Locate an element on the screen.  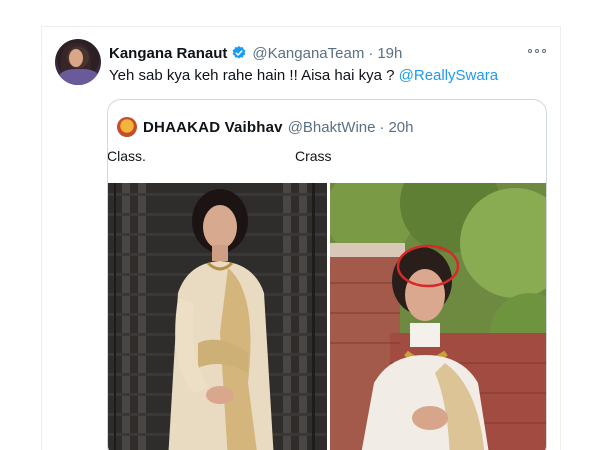
avatar-face is located at coordinates (76, 58).